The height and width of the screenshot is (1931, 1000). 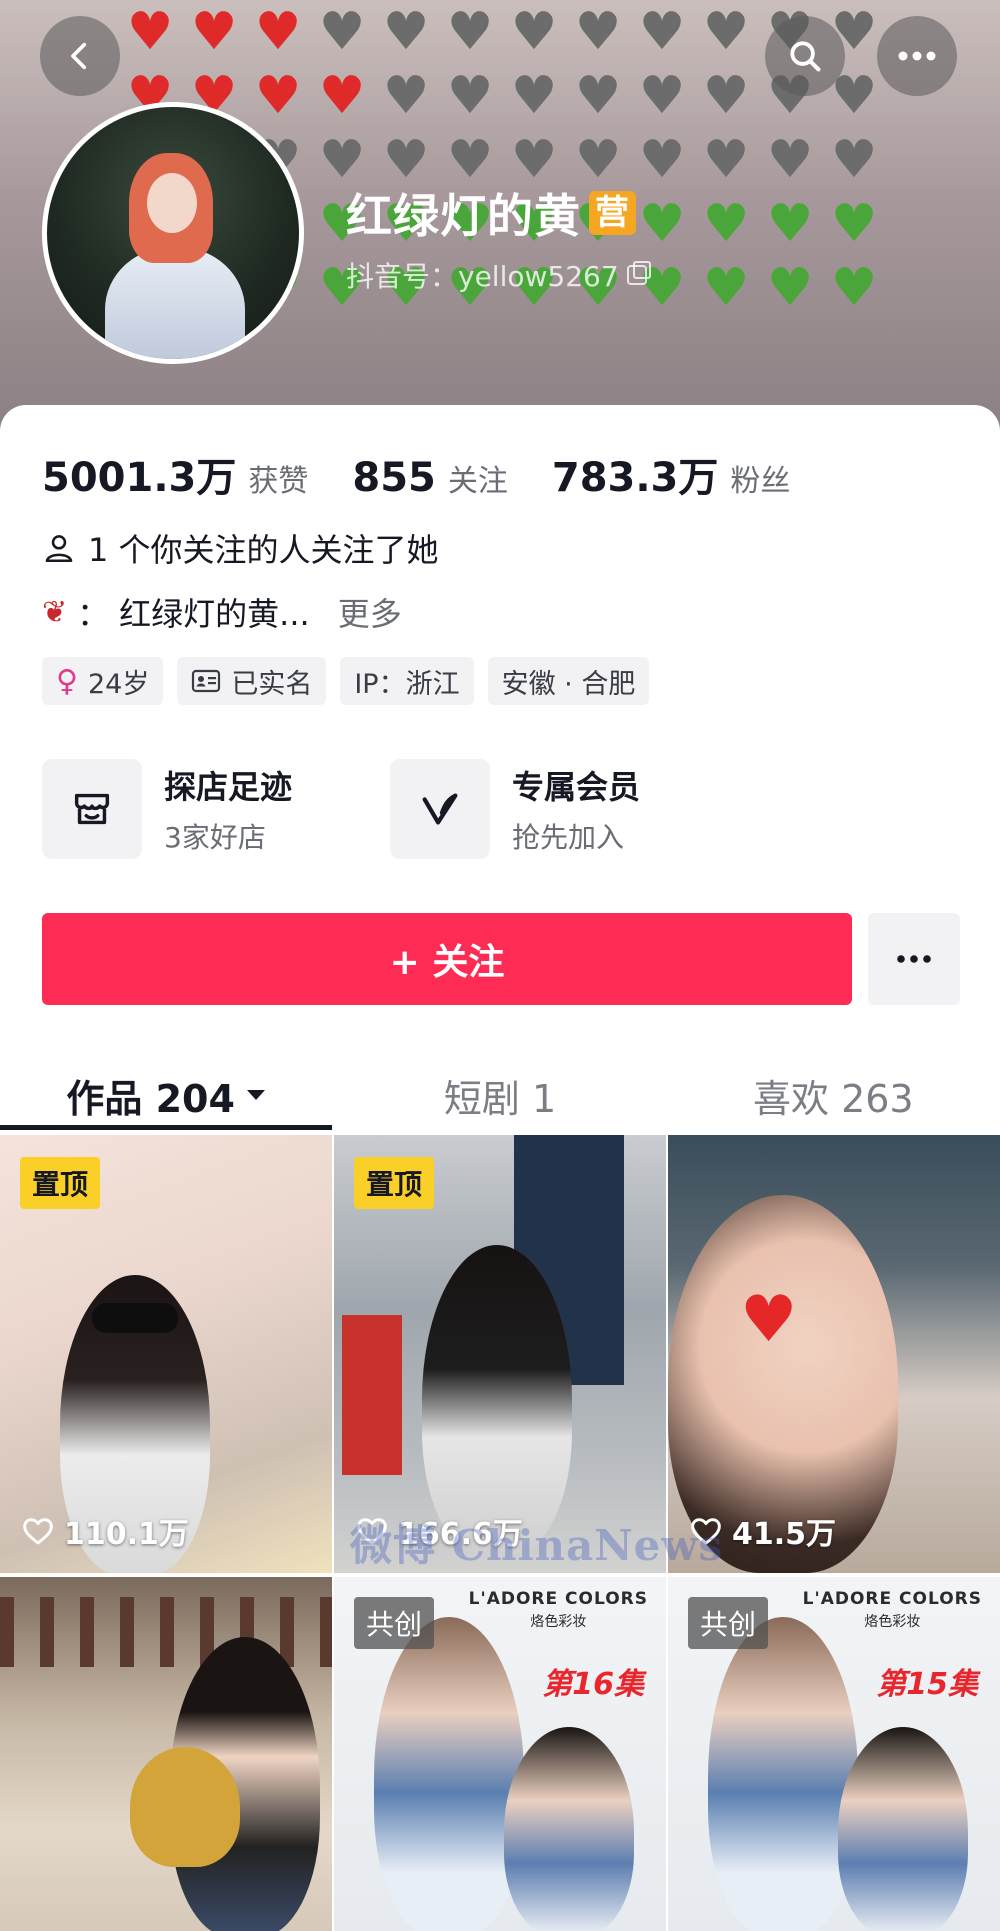 I want to click on profile-tags: ♀ 24岁 已实名 IP：浙江 安徽 · 合肥, so click(x=346, y=681).